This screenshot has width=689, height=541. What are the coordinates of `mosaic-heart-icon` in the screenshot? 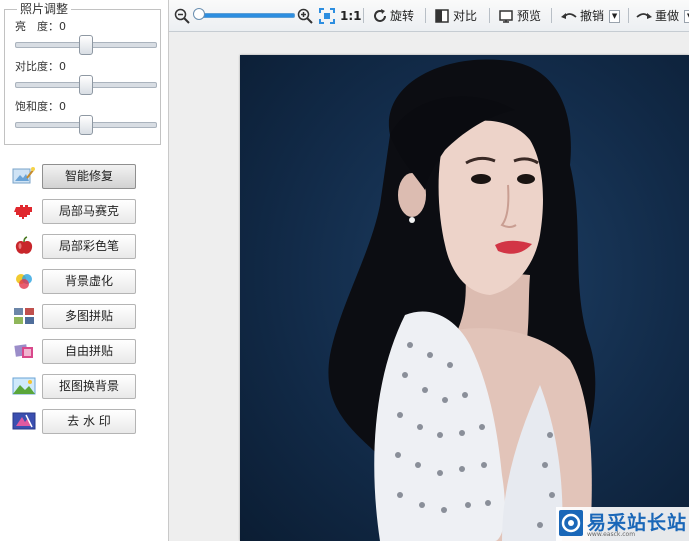 It's located at (23, 212).